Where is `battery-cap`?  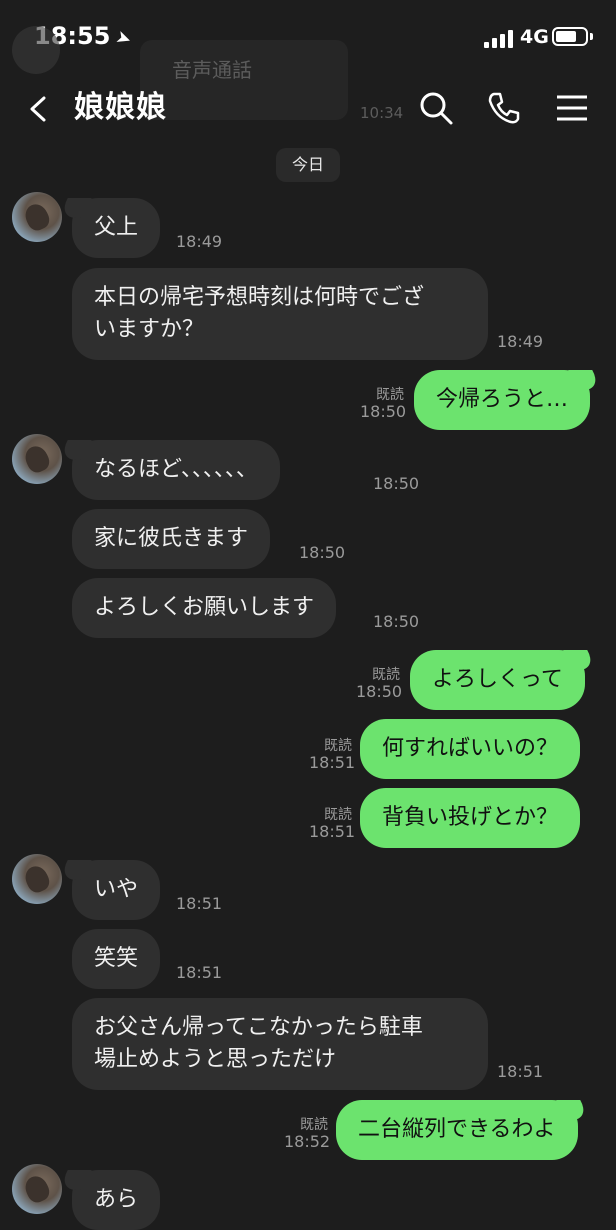
battery-cap is located at coordinates (591, 36).